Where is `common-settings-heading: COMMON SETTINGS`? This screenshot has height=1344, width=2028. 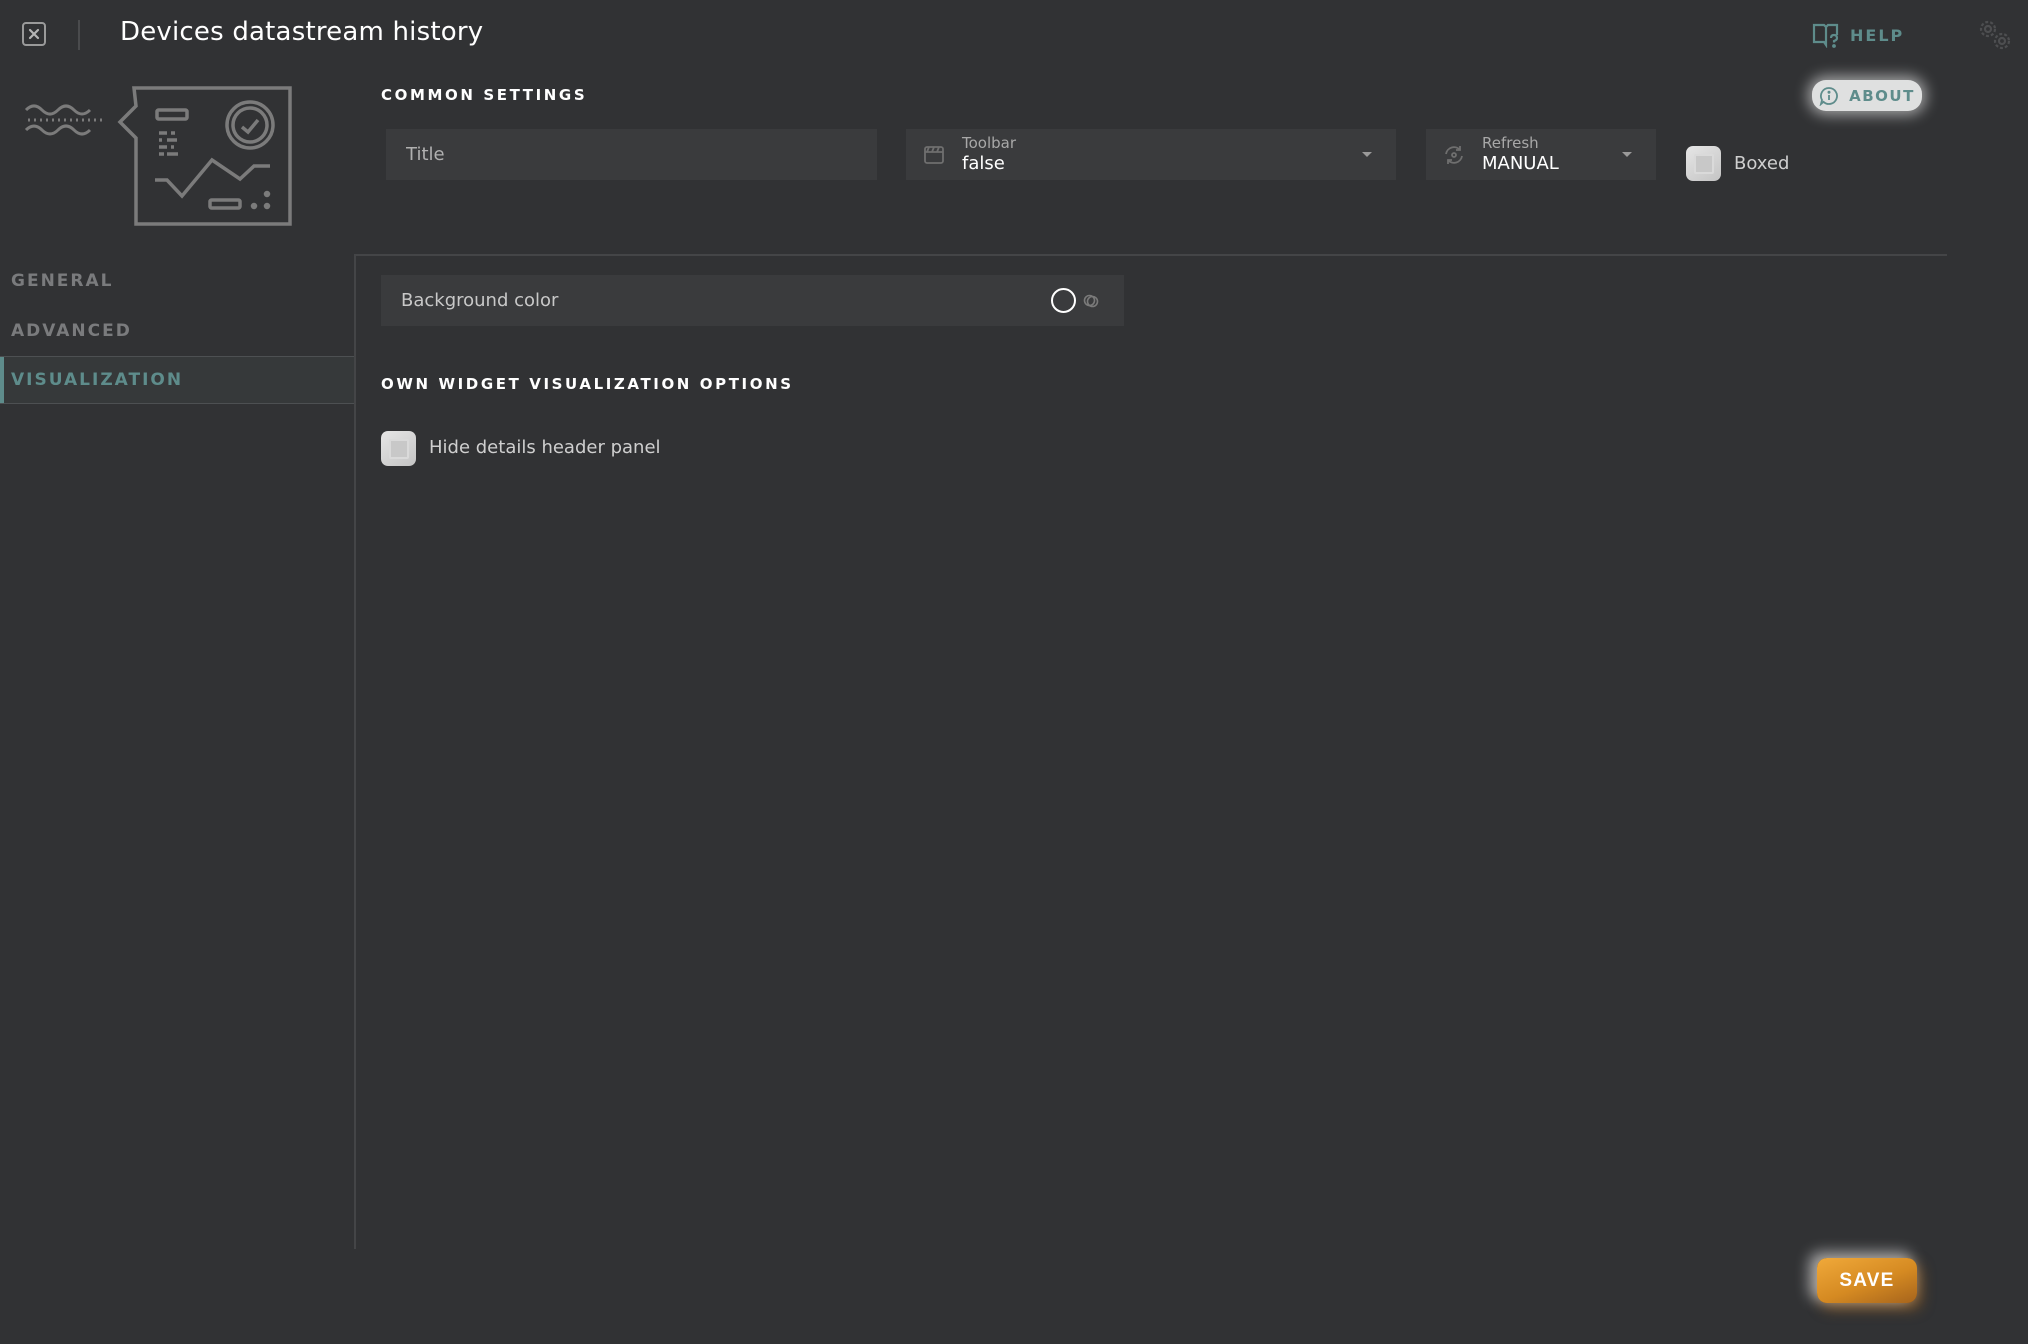
common-settings-heading: COMMON SETTINGS is located at coordinates (484, 95).